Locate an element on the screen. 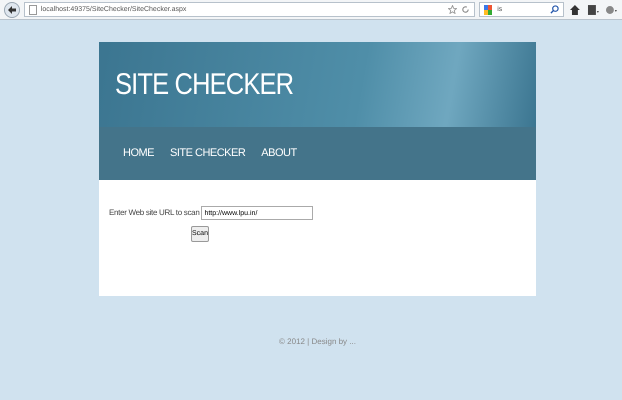 The height and width of the screenshot is (400, 622). site-title: SITE CHECKER is located at coordinates (204, 85).